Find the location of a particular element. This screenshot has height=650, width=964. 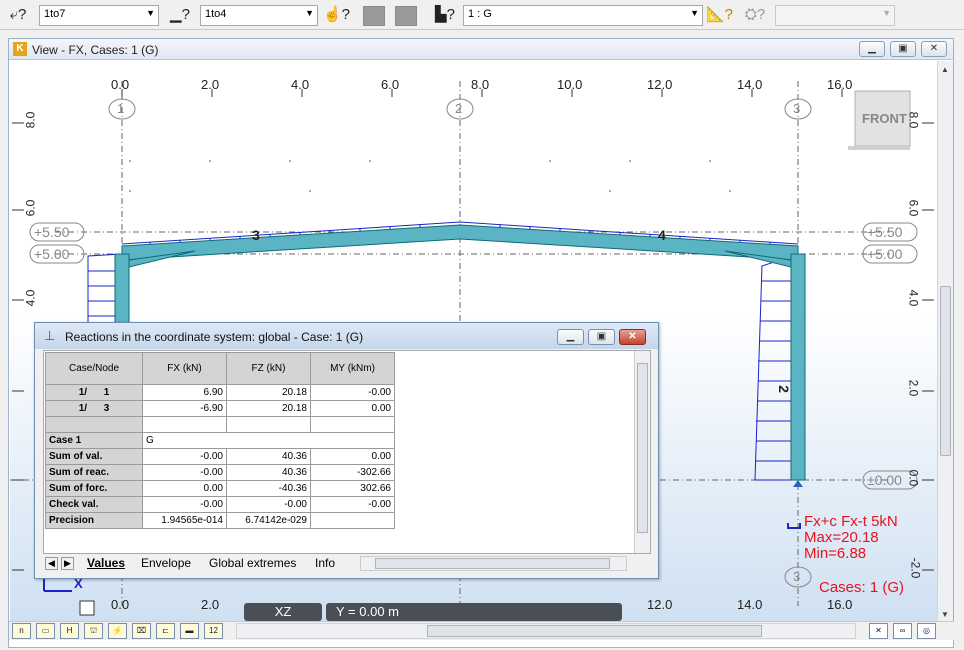

member-label: 4 is located at coordinates (662, 235).